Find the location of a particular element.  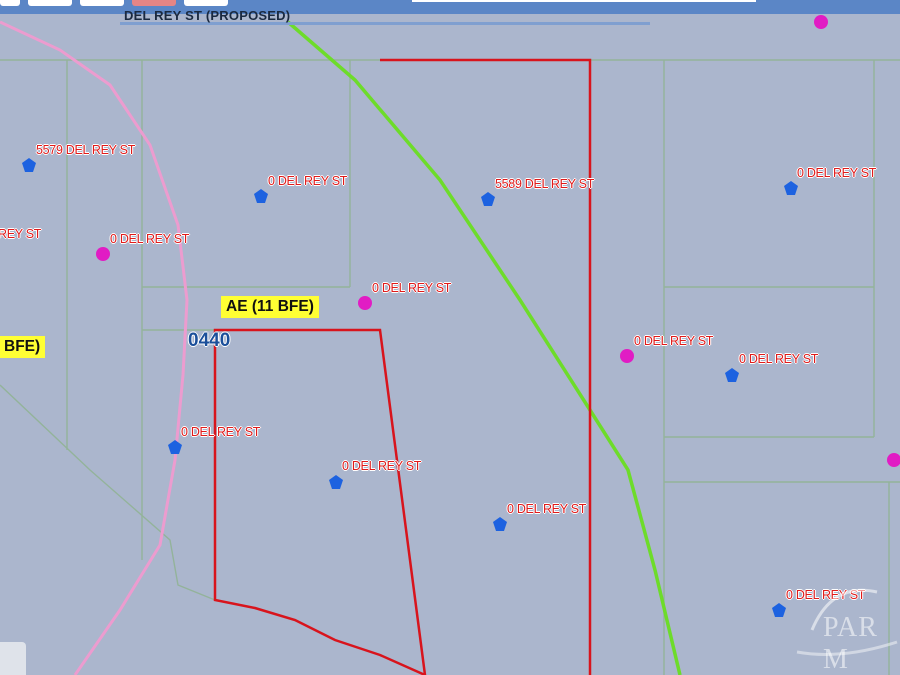

address-label: 5579 DEL REY ST is located at coordinates (85, 150).